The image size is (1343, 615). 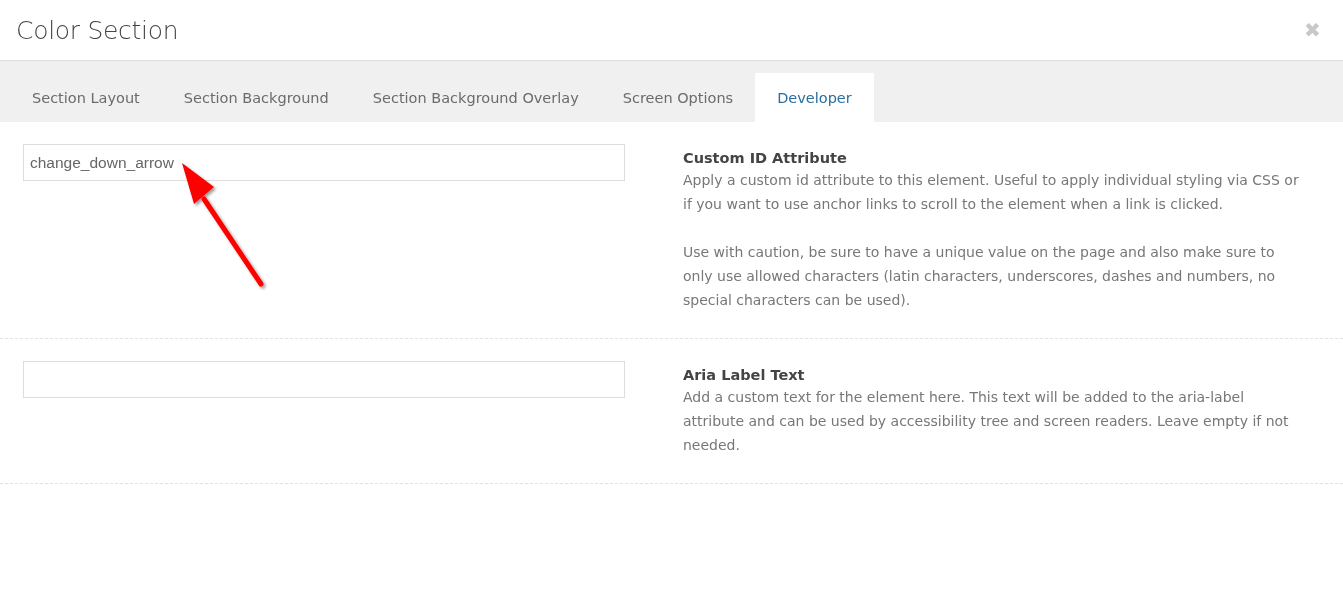 What do you see at coordinates (475, 97) in the screenshot?
I see `tab: Section Background Overlay` at bounding box center [475, 97].